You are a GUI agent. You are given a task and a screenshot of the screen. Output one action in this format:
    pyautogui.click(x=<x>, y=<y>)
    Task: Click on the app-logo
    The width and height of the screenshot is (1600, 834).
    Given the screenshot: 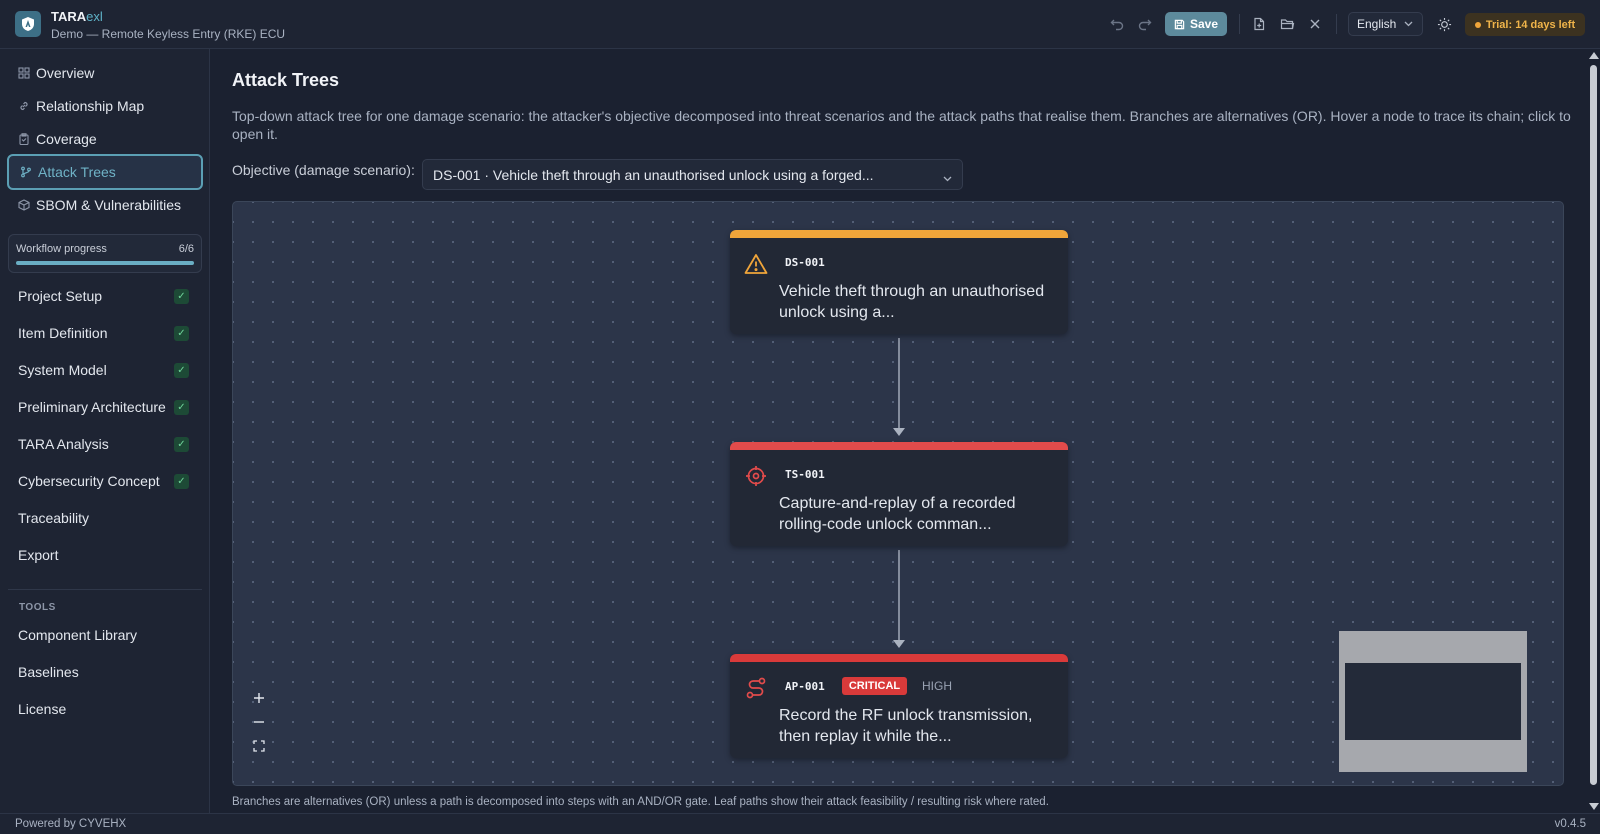 What is the action you would take?
    pyautogui.click(x=28, y=24)
    